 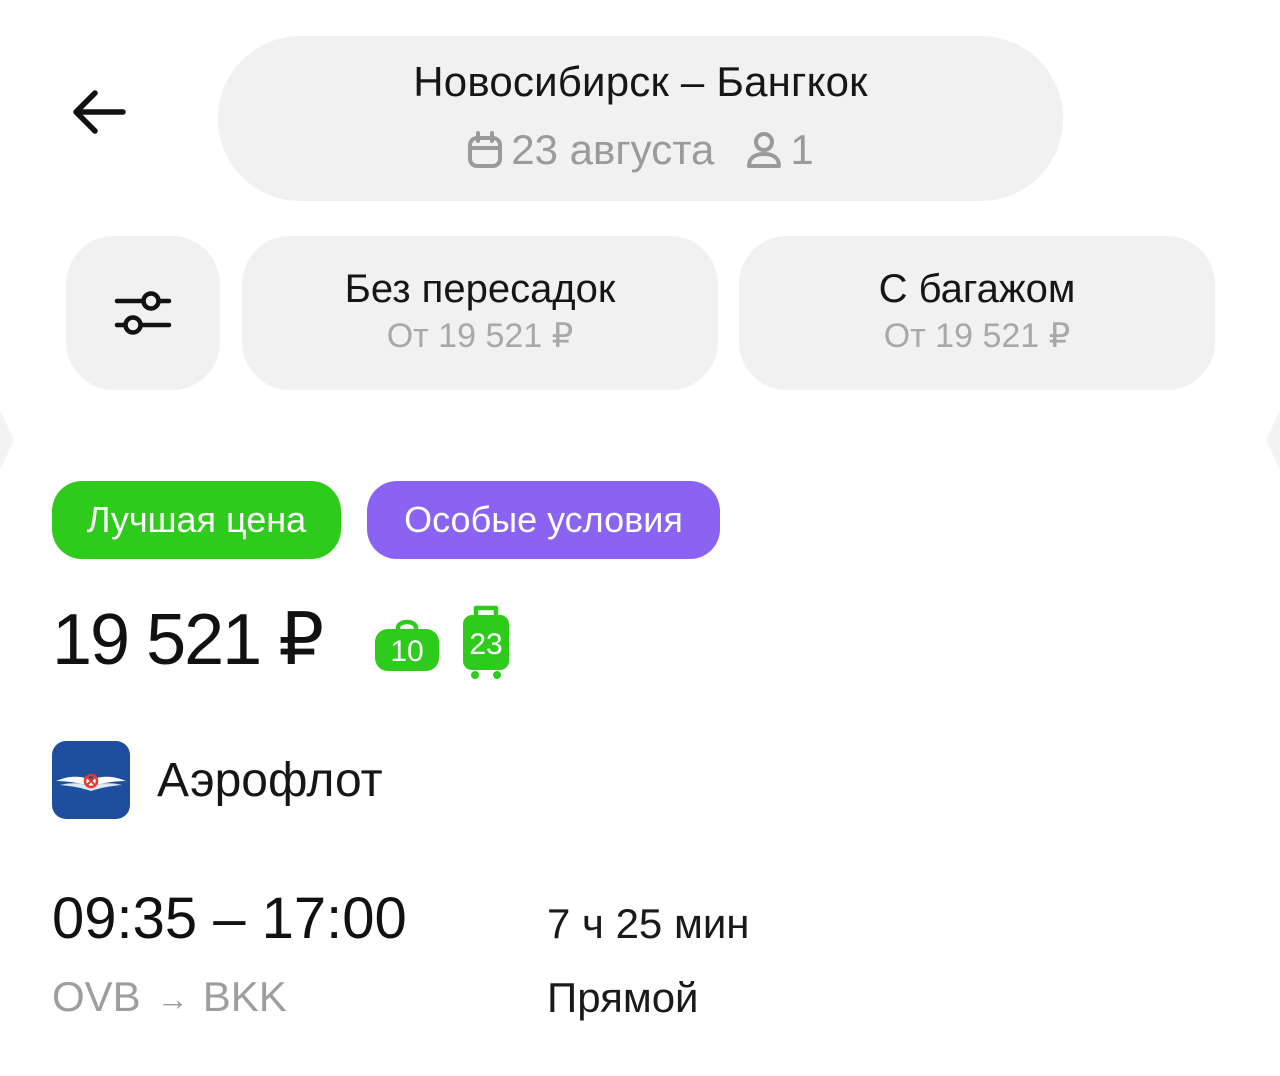 I want to click on offer-price: 19 521 ₽, so click(x=188, y=640).